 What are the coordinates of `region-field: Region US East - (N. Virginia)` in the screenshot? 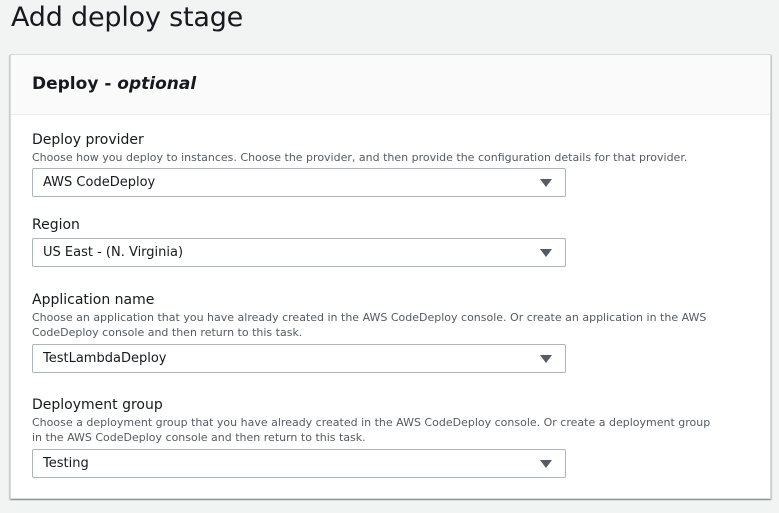 It's located at (382, 241).